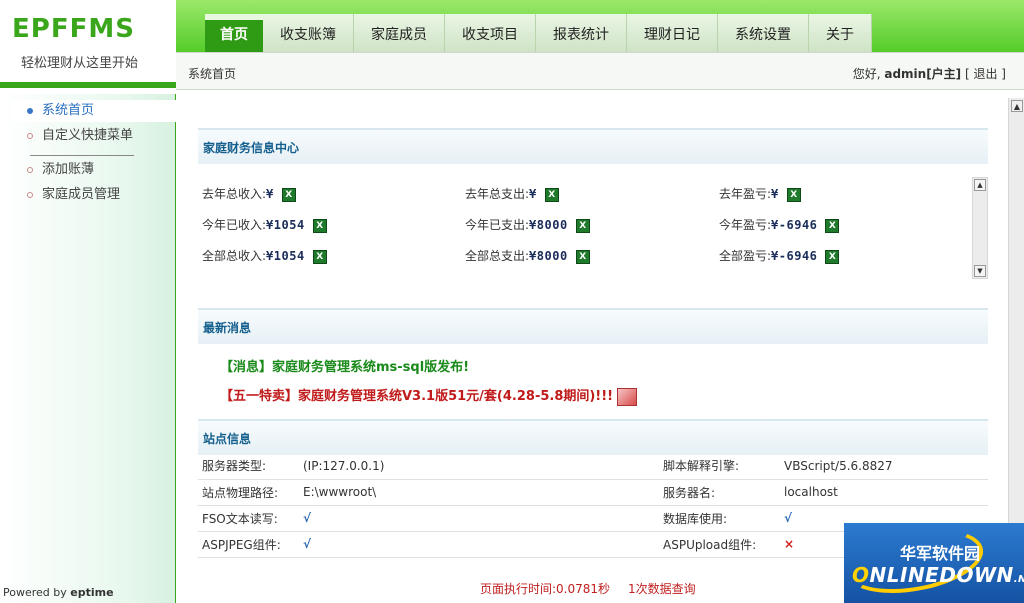 The width and height of the screenshot is (1024, 603). I want to click on news-item: 【五一特卖】家庭财务管理系统V3.1版51元/套(4.28-5.8期间)!!!, so click(429, 395).